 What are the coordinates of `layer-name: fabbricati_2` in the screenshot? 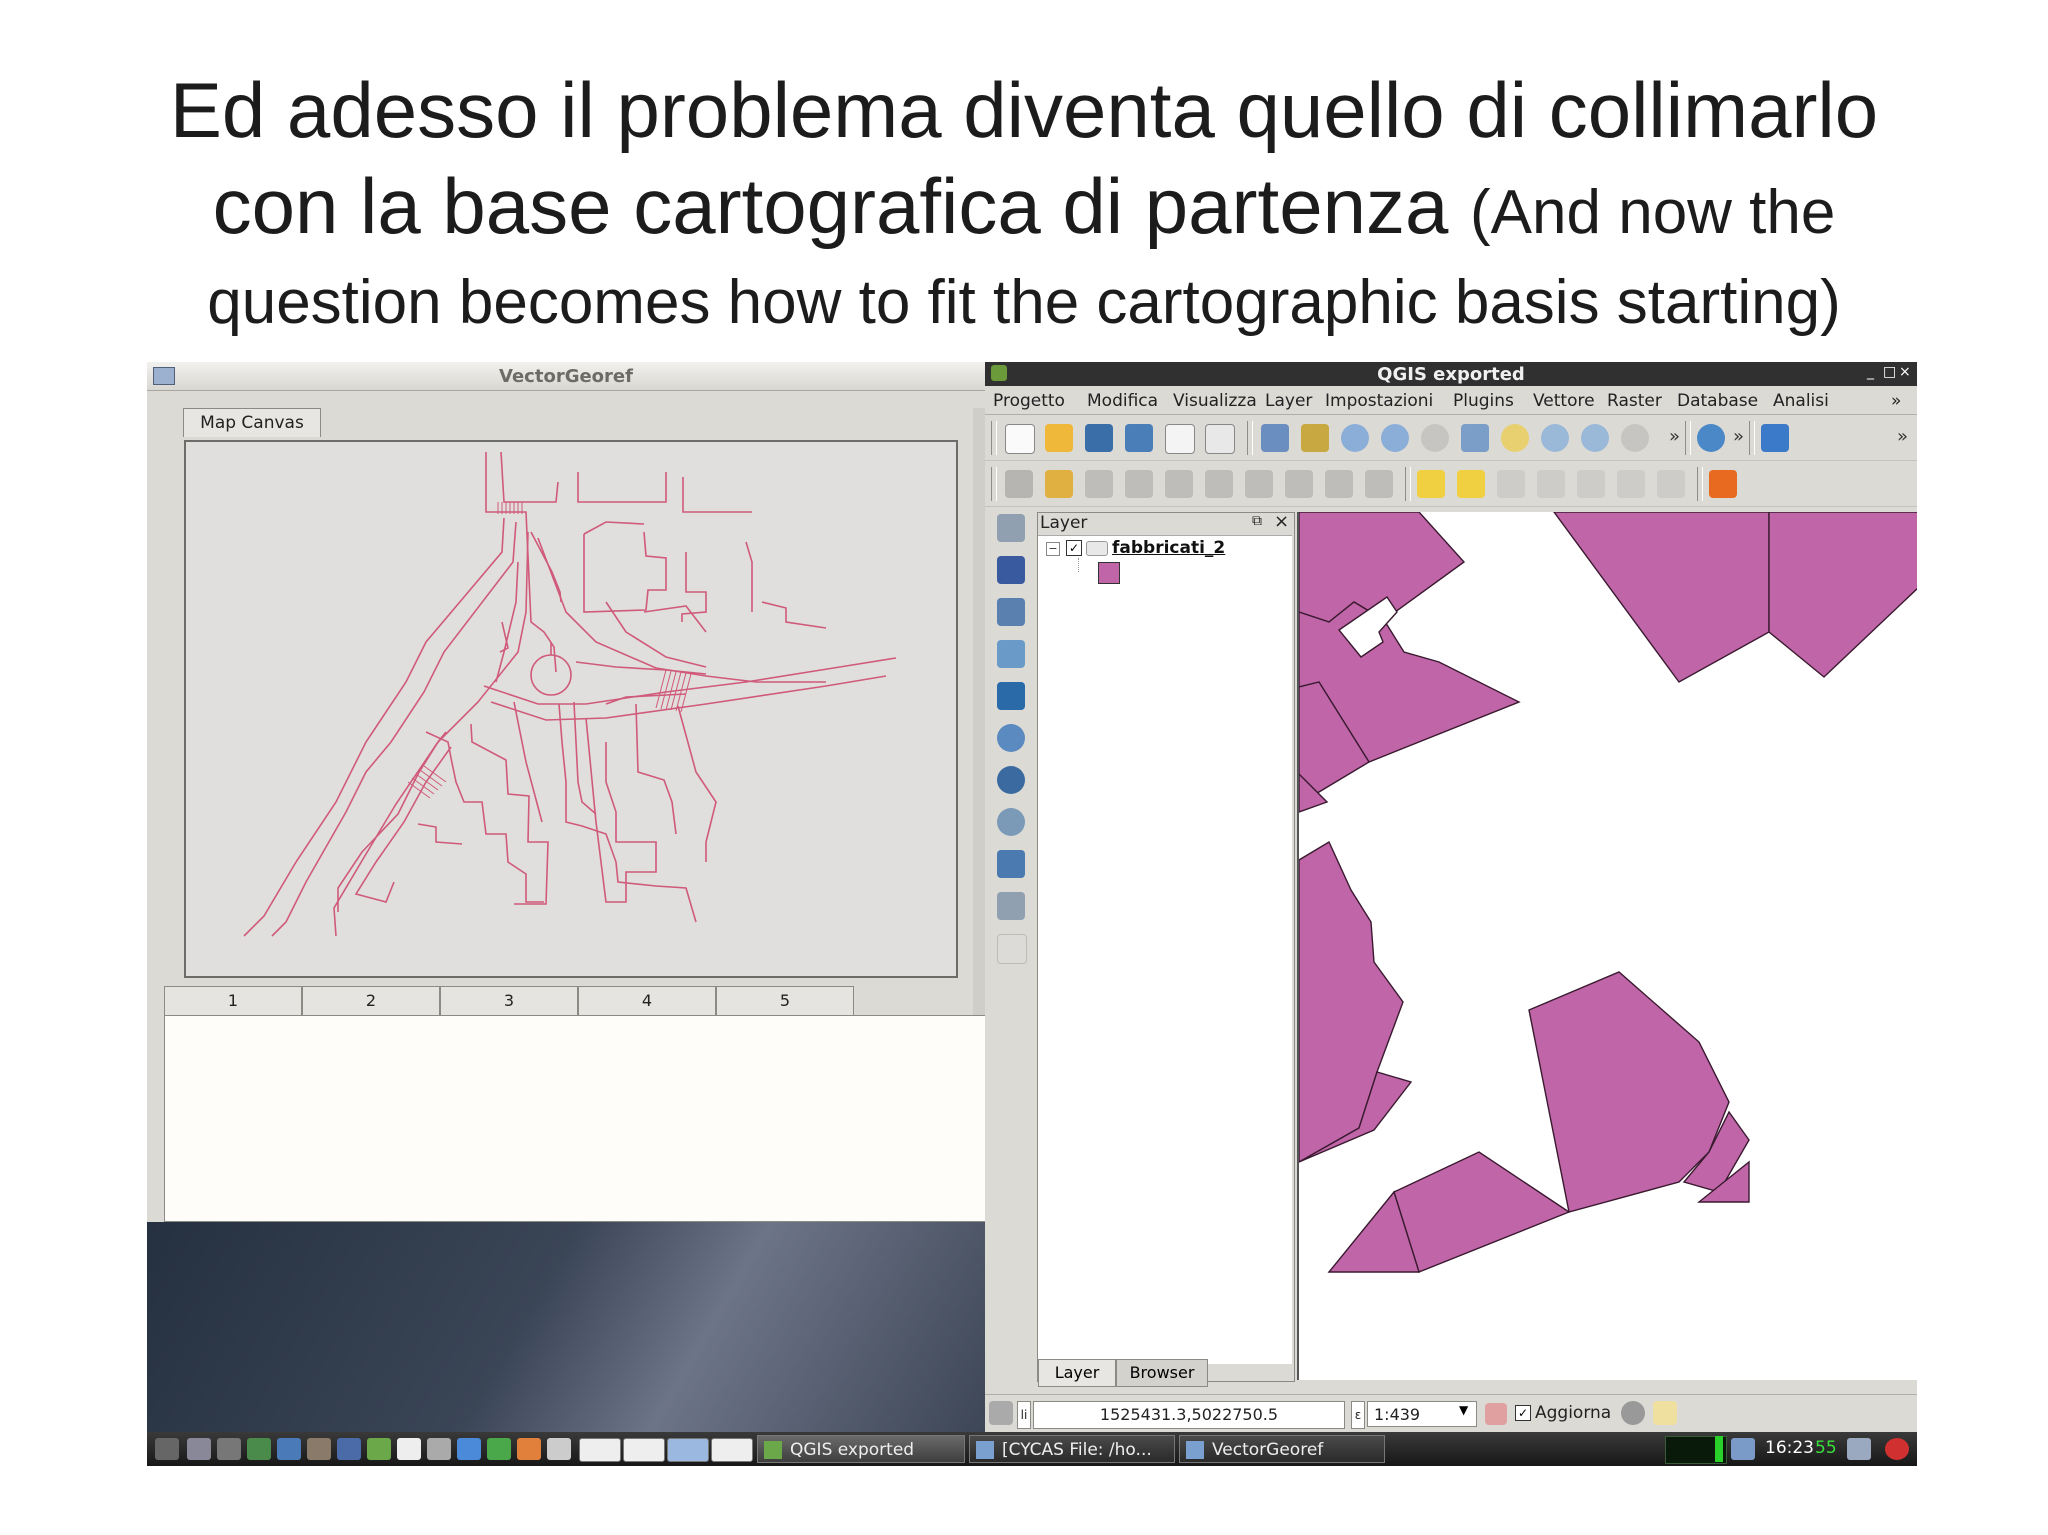 It's located at (1168, 548).